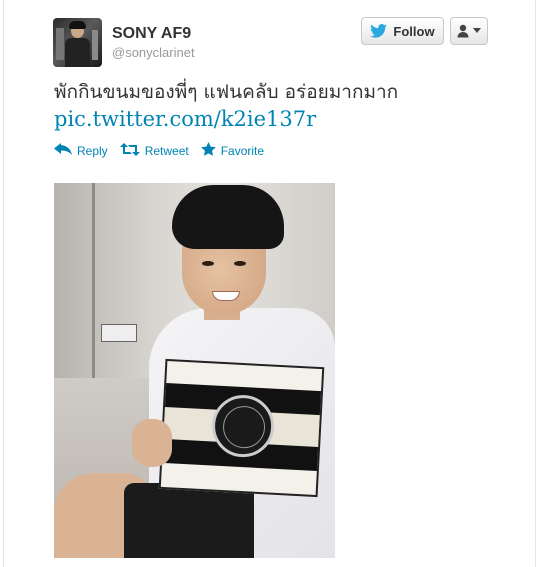 This screenshot has height=567, width=537. I want to click on avatar-figure-body, so click(77, 52).